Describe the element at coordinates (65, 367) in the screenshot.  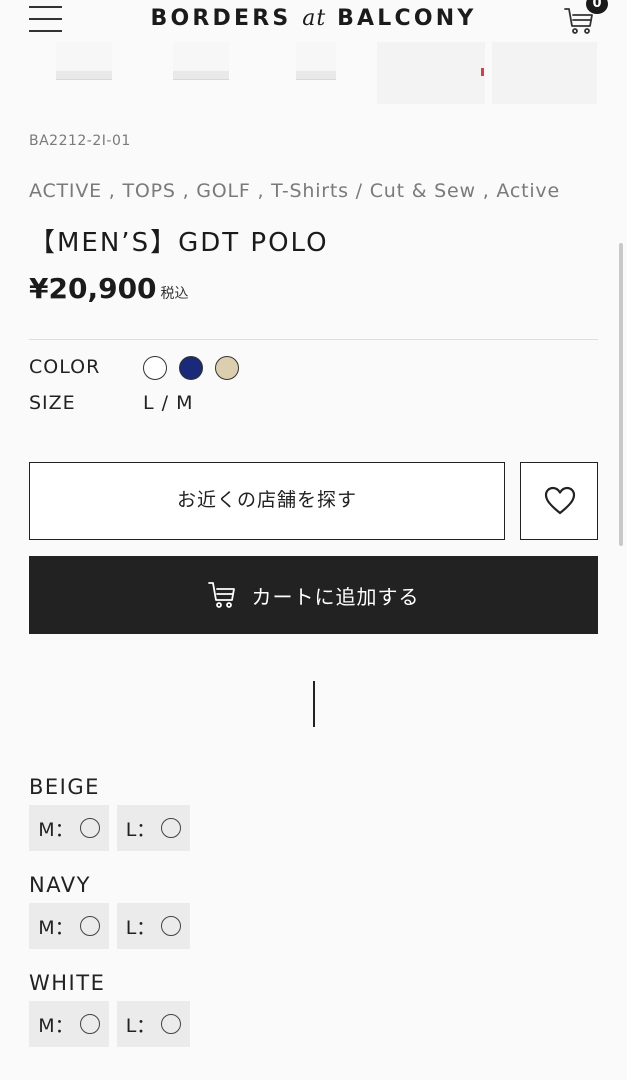
I see `color-label: COLOR` at that location.